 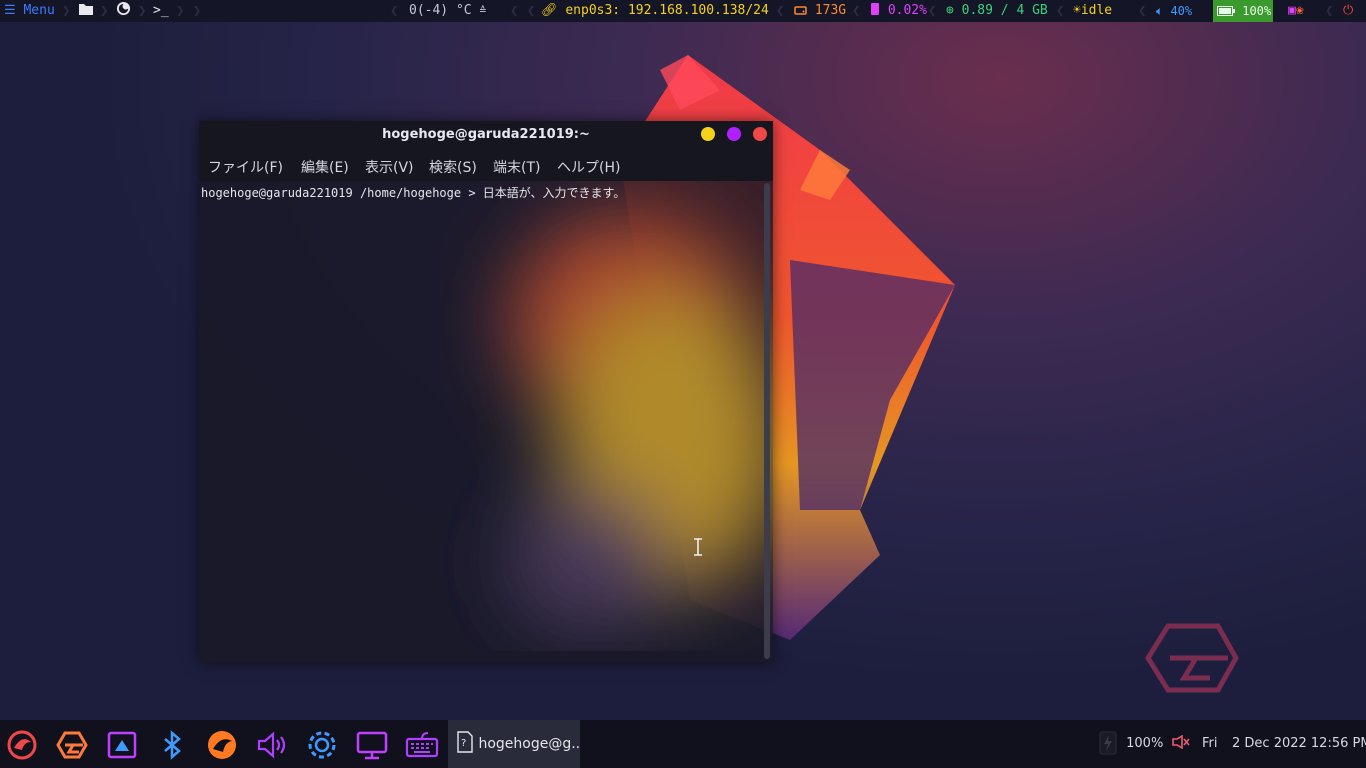 What do you see at coordinates (1257, 11) in the screenshot?
I see `battery-value: 100%` at bounding box center [1257, 11].